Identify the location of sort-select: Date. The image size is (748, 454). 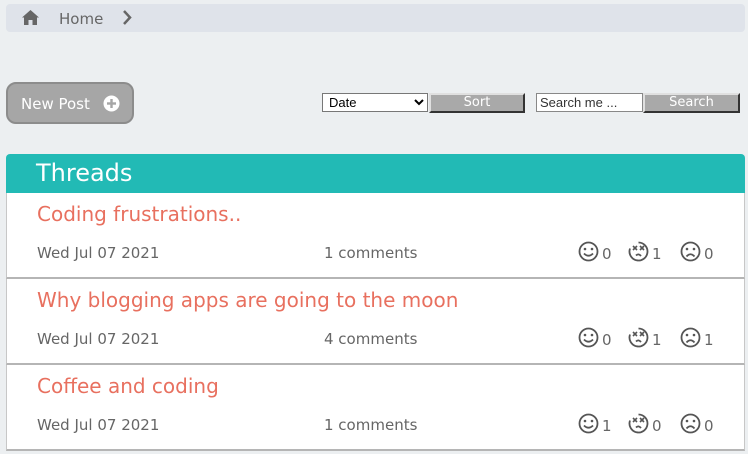
(375, 102).